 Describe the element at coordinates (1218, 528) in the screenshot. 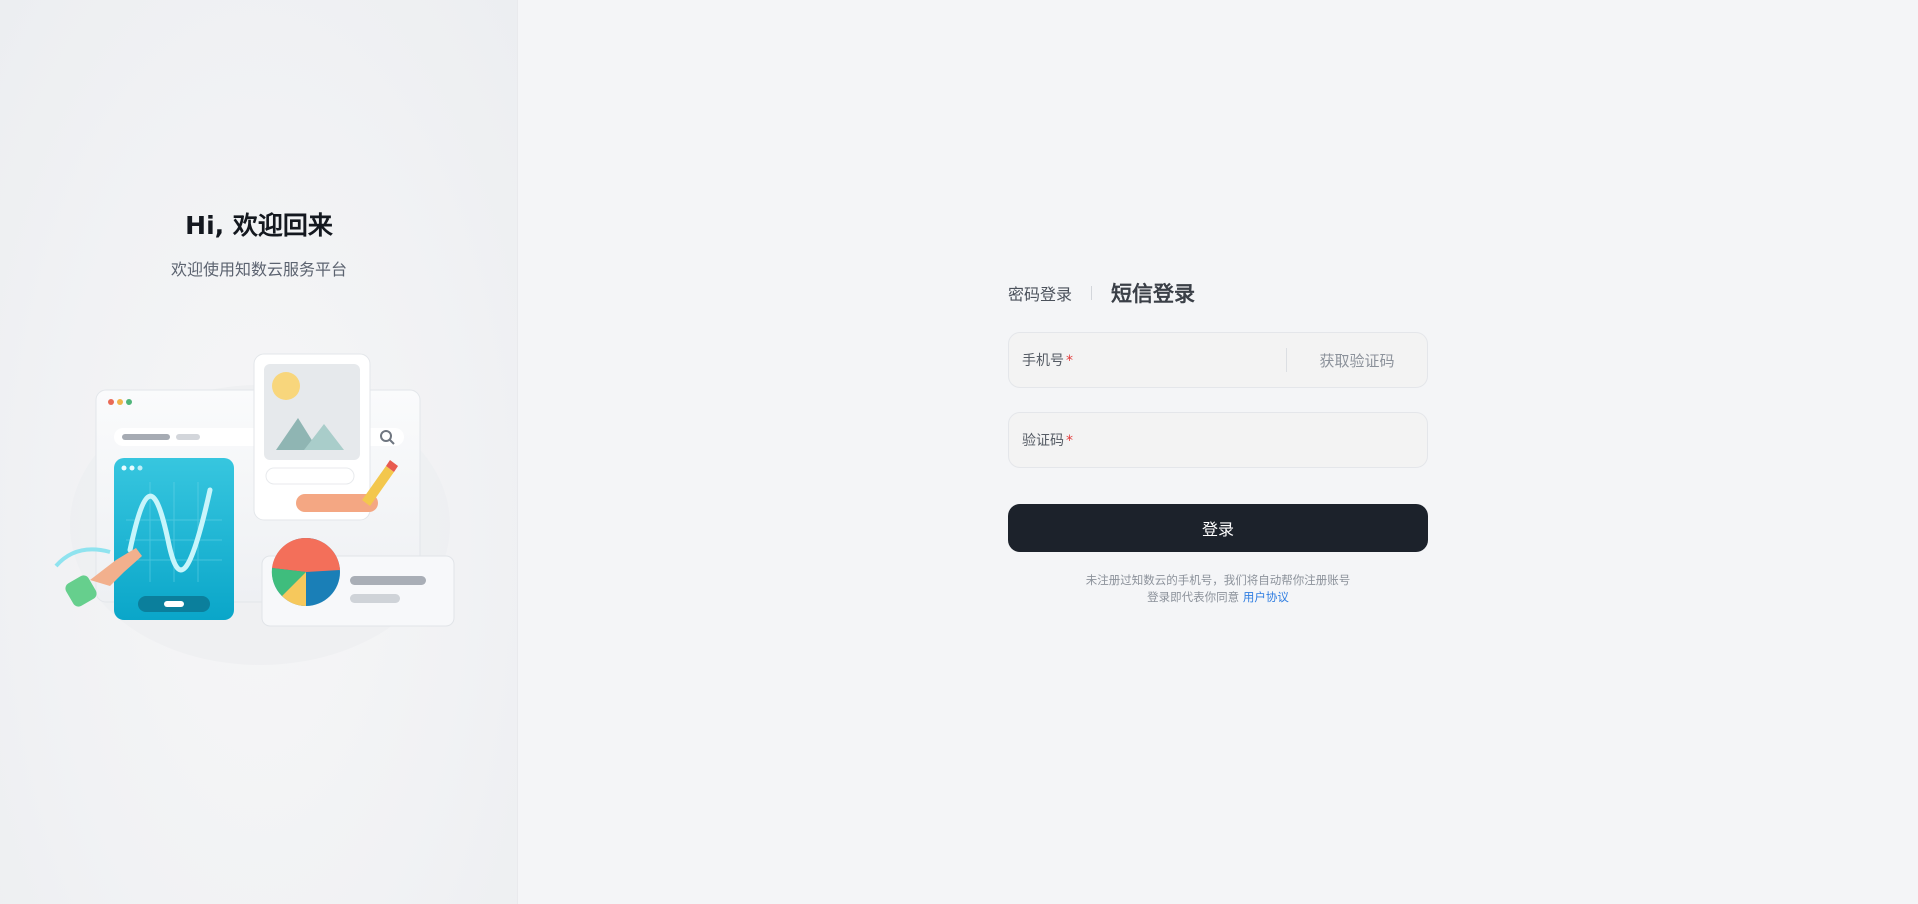

I see `login-button: 登录` at that location.